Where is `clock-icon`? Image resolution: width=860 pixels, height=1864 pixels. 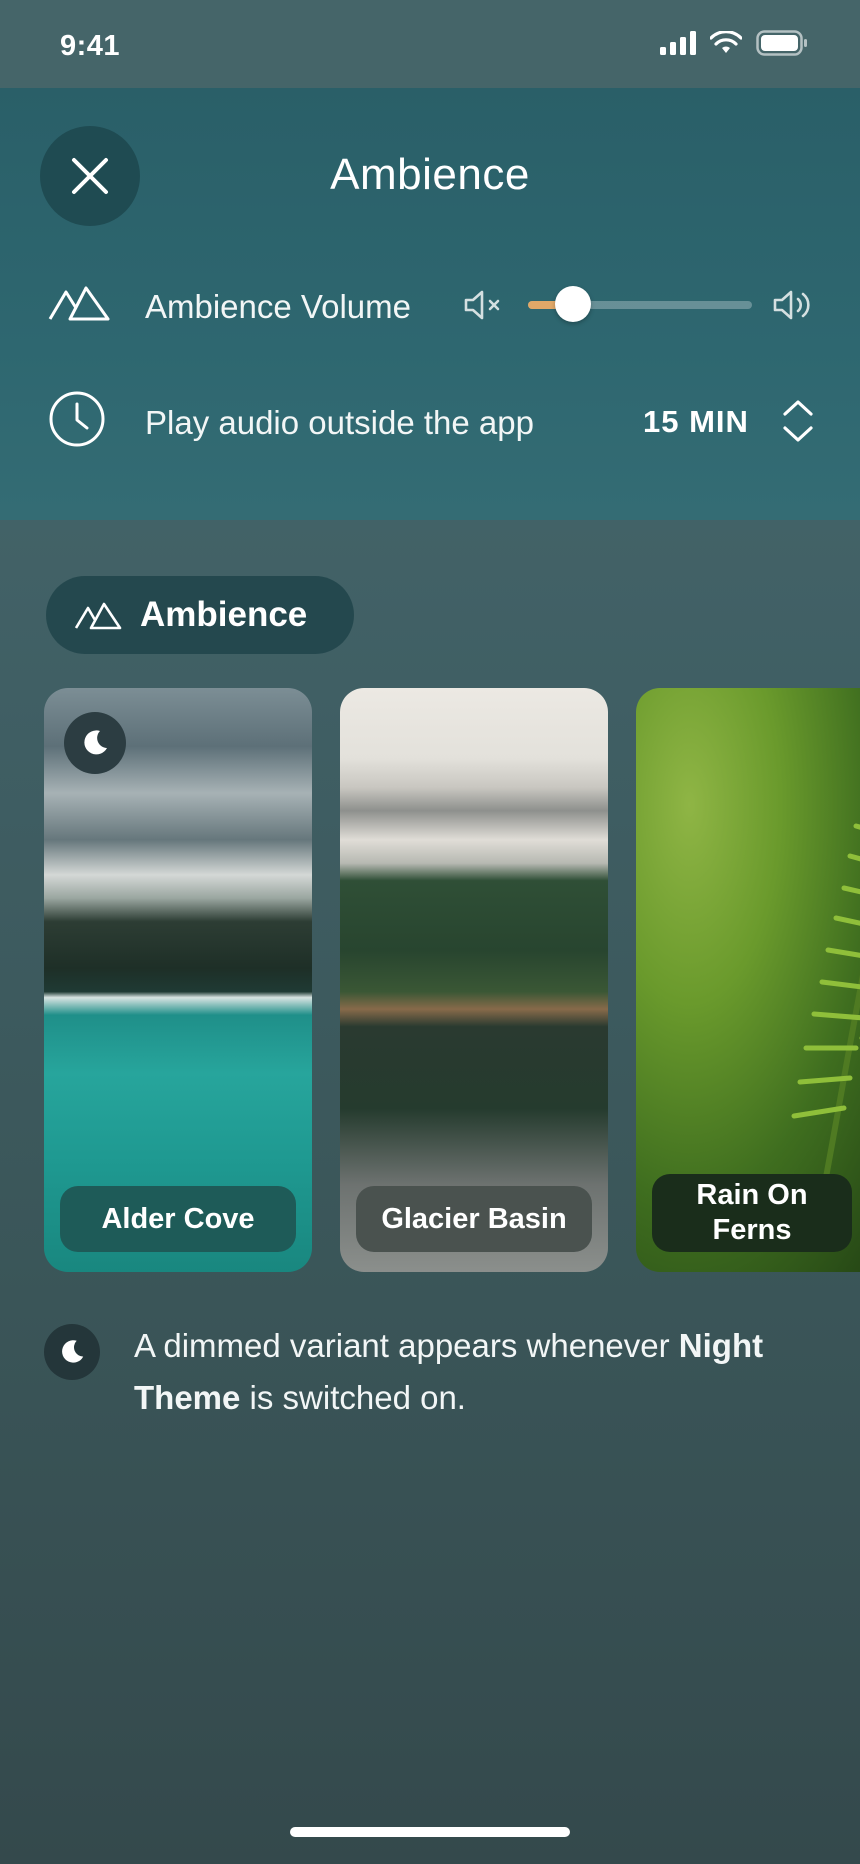 clock-icon is located at coordinates (77, 419).